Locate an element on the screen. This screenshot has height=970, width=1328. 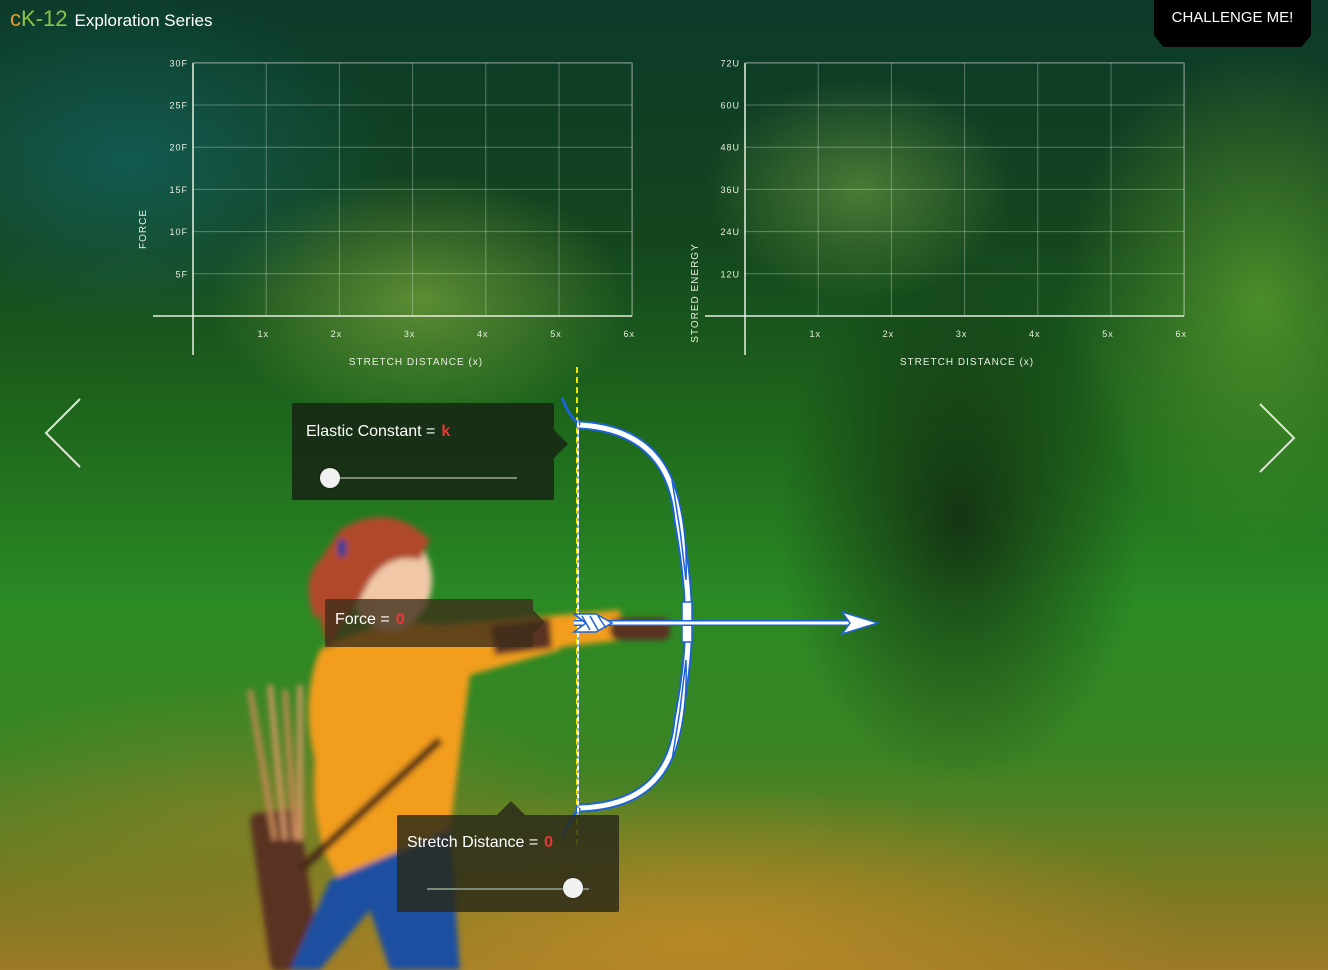
bow-and-arrow is located at coordinates (720, 618).